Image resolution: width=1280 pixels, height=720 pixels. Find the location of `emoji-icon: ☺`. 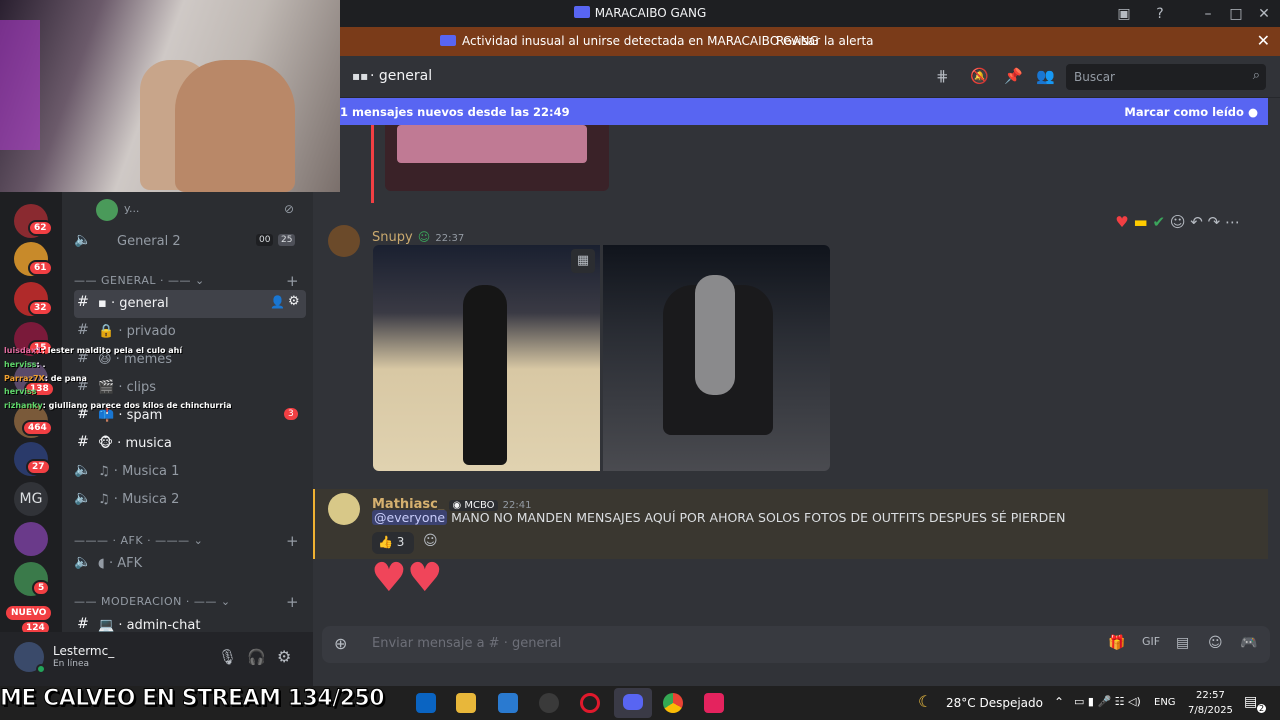

emoji-icon: ☺ is located at coordinates (1215, 643).